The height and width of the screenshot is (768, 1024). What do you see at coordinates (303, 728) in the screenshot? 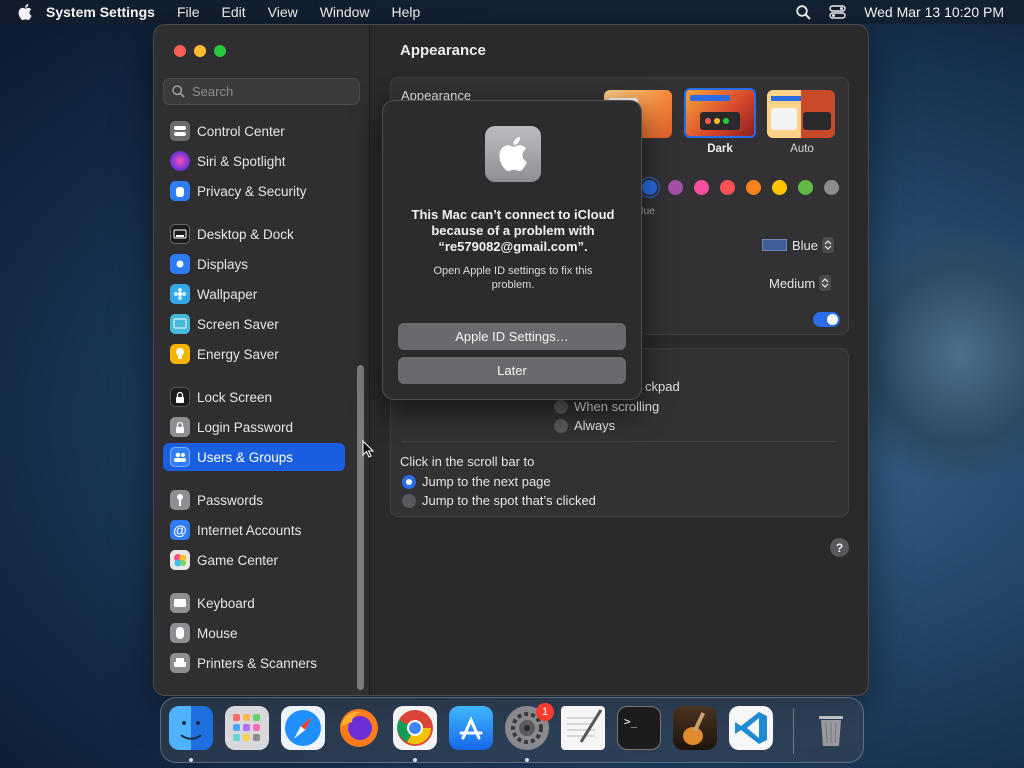
I see `safari-icon` at bounding box center [303, 728].